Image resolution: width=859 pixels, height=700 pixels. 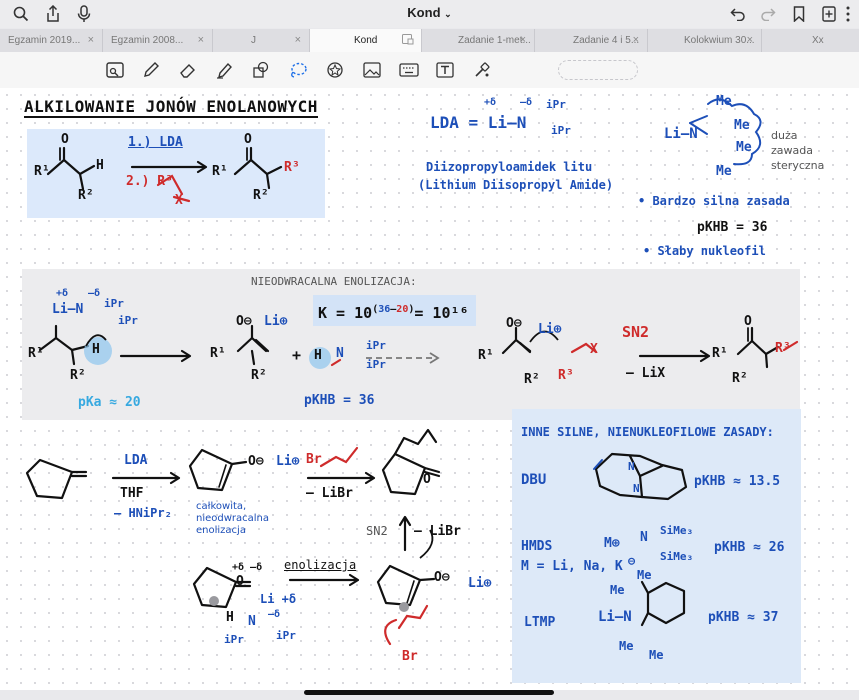 I want to click on bottom-lda-n: N, so click(x=252, y=621).